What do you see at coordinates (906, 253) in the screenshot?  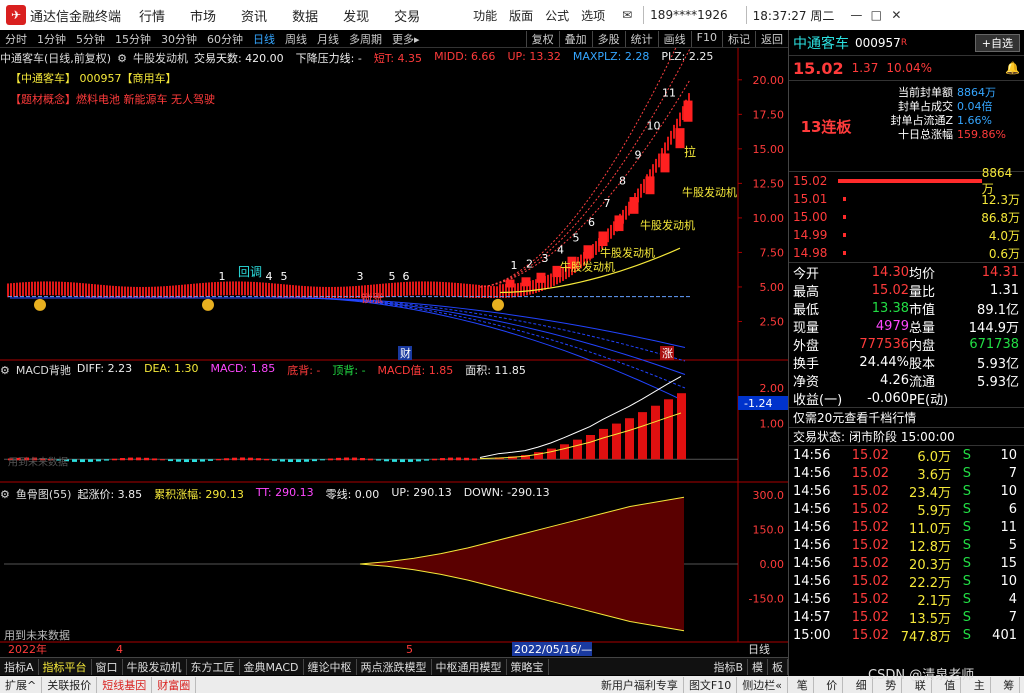 I see `book-row: 14.98 0.6万` at bounding box center [906, 253].